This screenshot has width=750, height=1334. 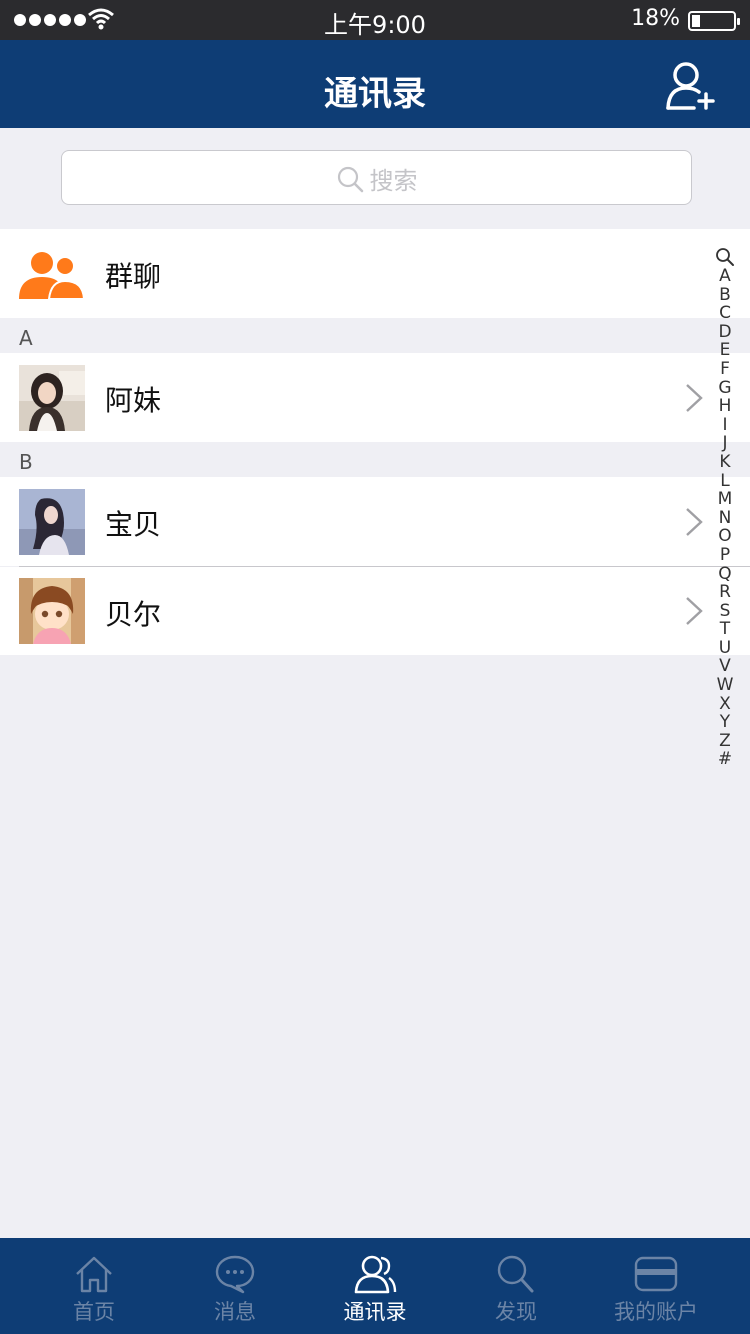 I want to click on index-letter: A, so click(x=725, y=276).